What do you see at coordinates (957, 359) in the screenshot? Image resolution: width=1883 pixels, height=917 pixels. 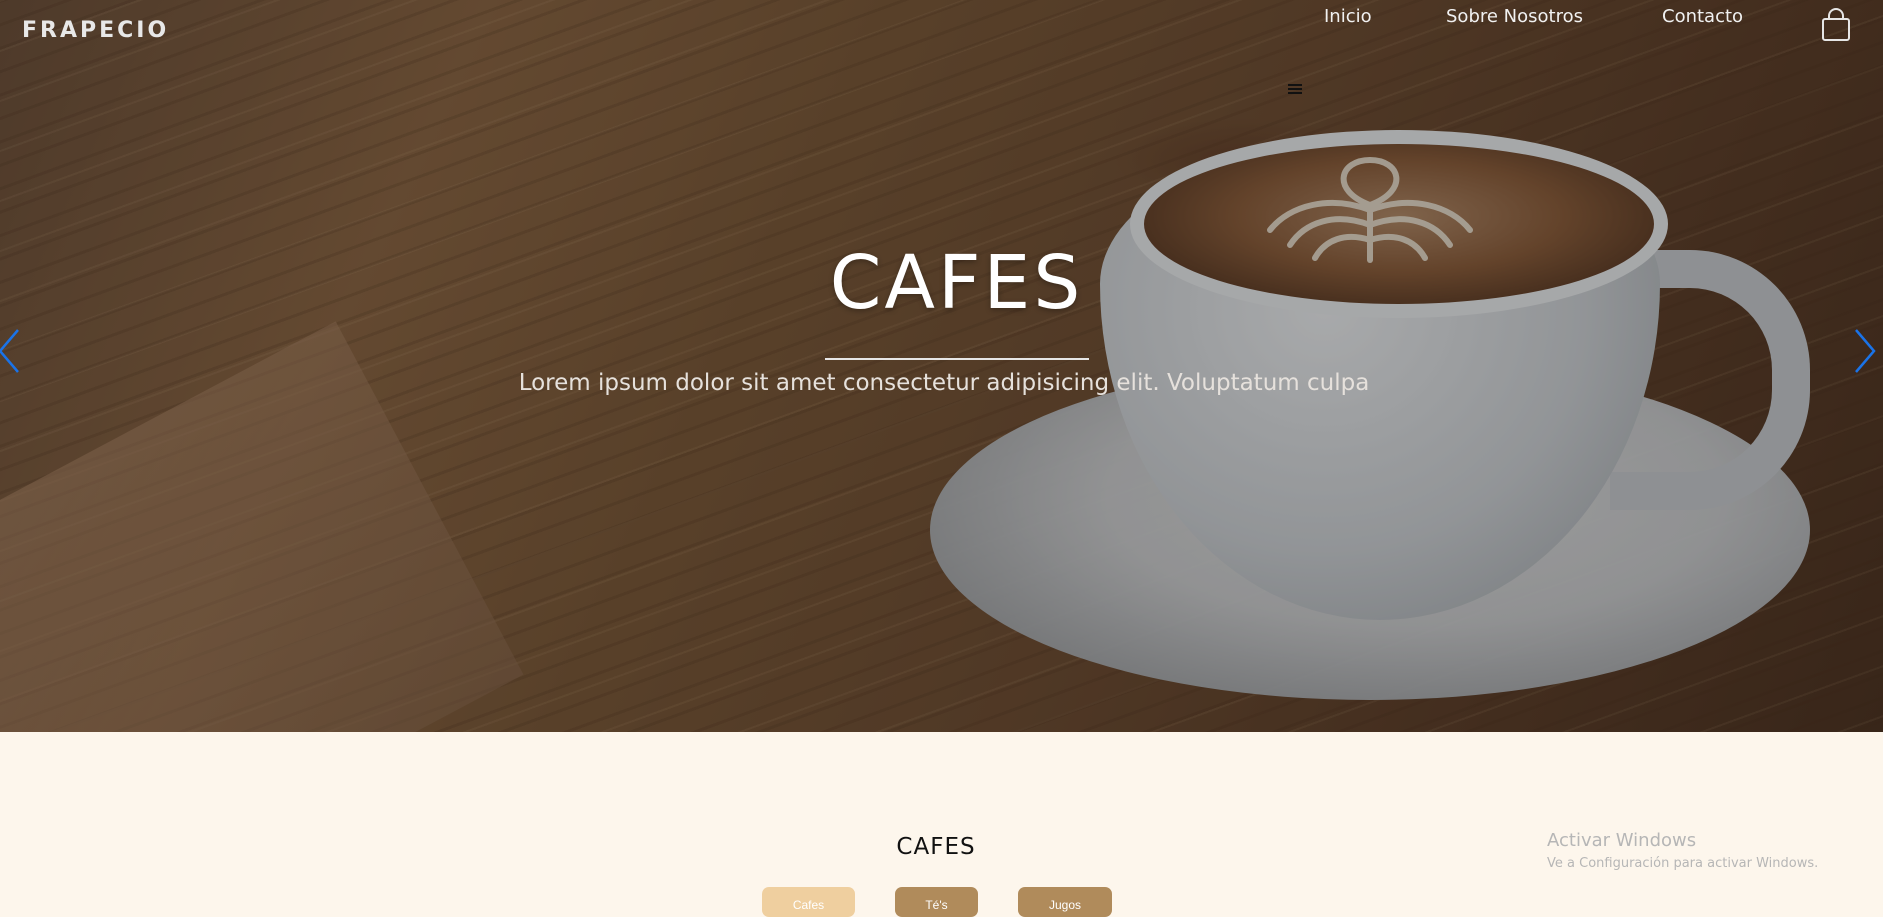 I see `hero-divider` at bounding box center [957, 359].